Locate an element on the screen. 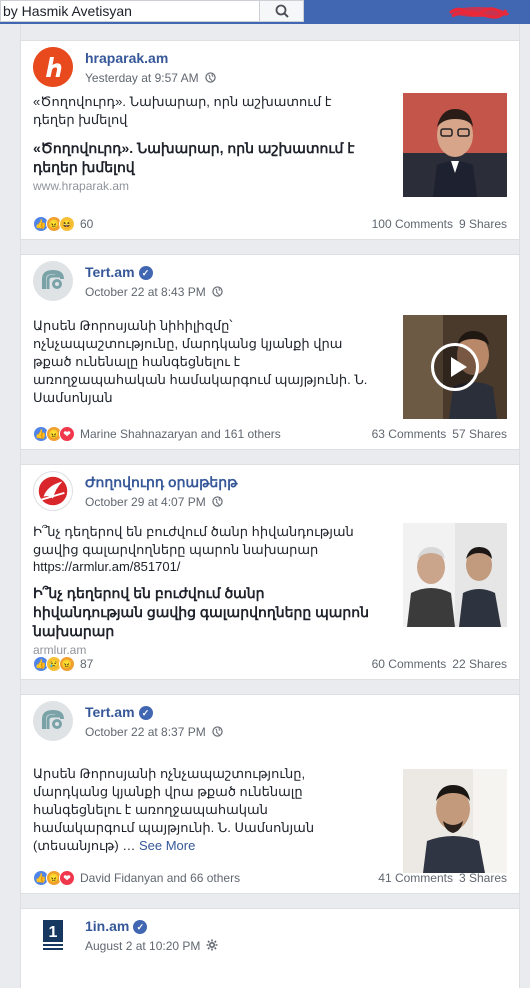  shares-count: 9 Shares is located at coordinates (483, 224).